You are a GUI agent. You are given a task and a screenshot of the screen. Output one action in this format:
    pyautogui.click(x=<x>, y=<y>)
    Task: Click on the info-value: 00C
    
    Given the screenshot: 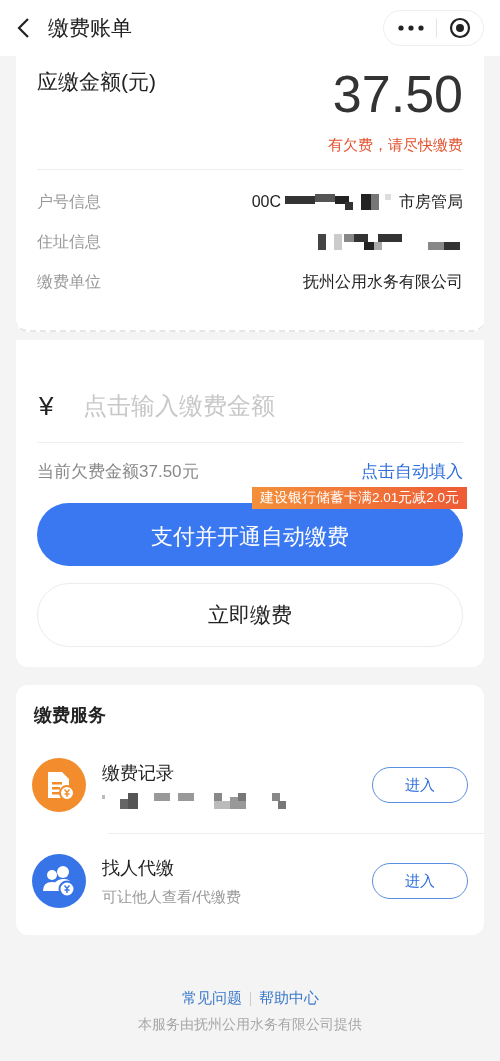 What is the action you would take?
    pyautogui.click(x=266, y=202)
    